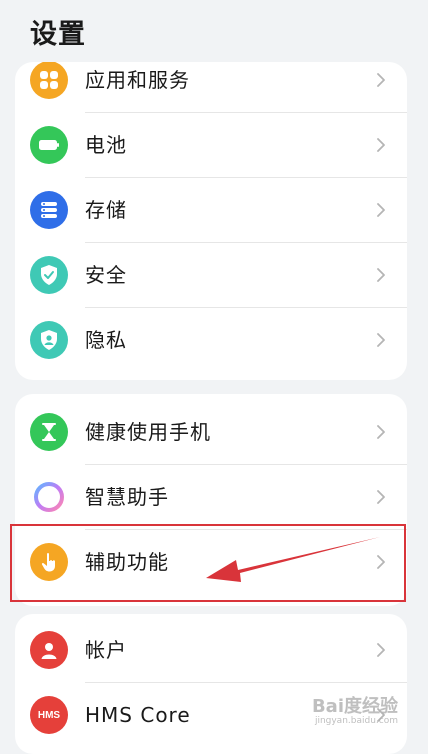 Image resolution: width=428 pixels, height=754 pixels. What do you see at coordinates (293, 559) in the screenshot?
I see `annotation-arrow` at bounding box center [293, 559].